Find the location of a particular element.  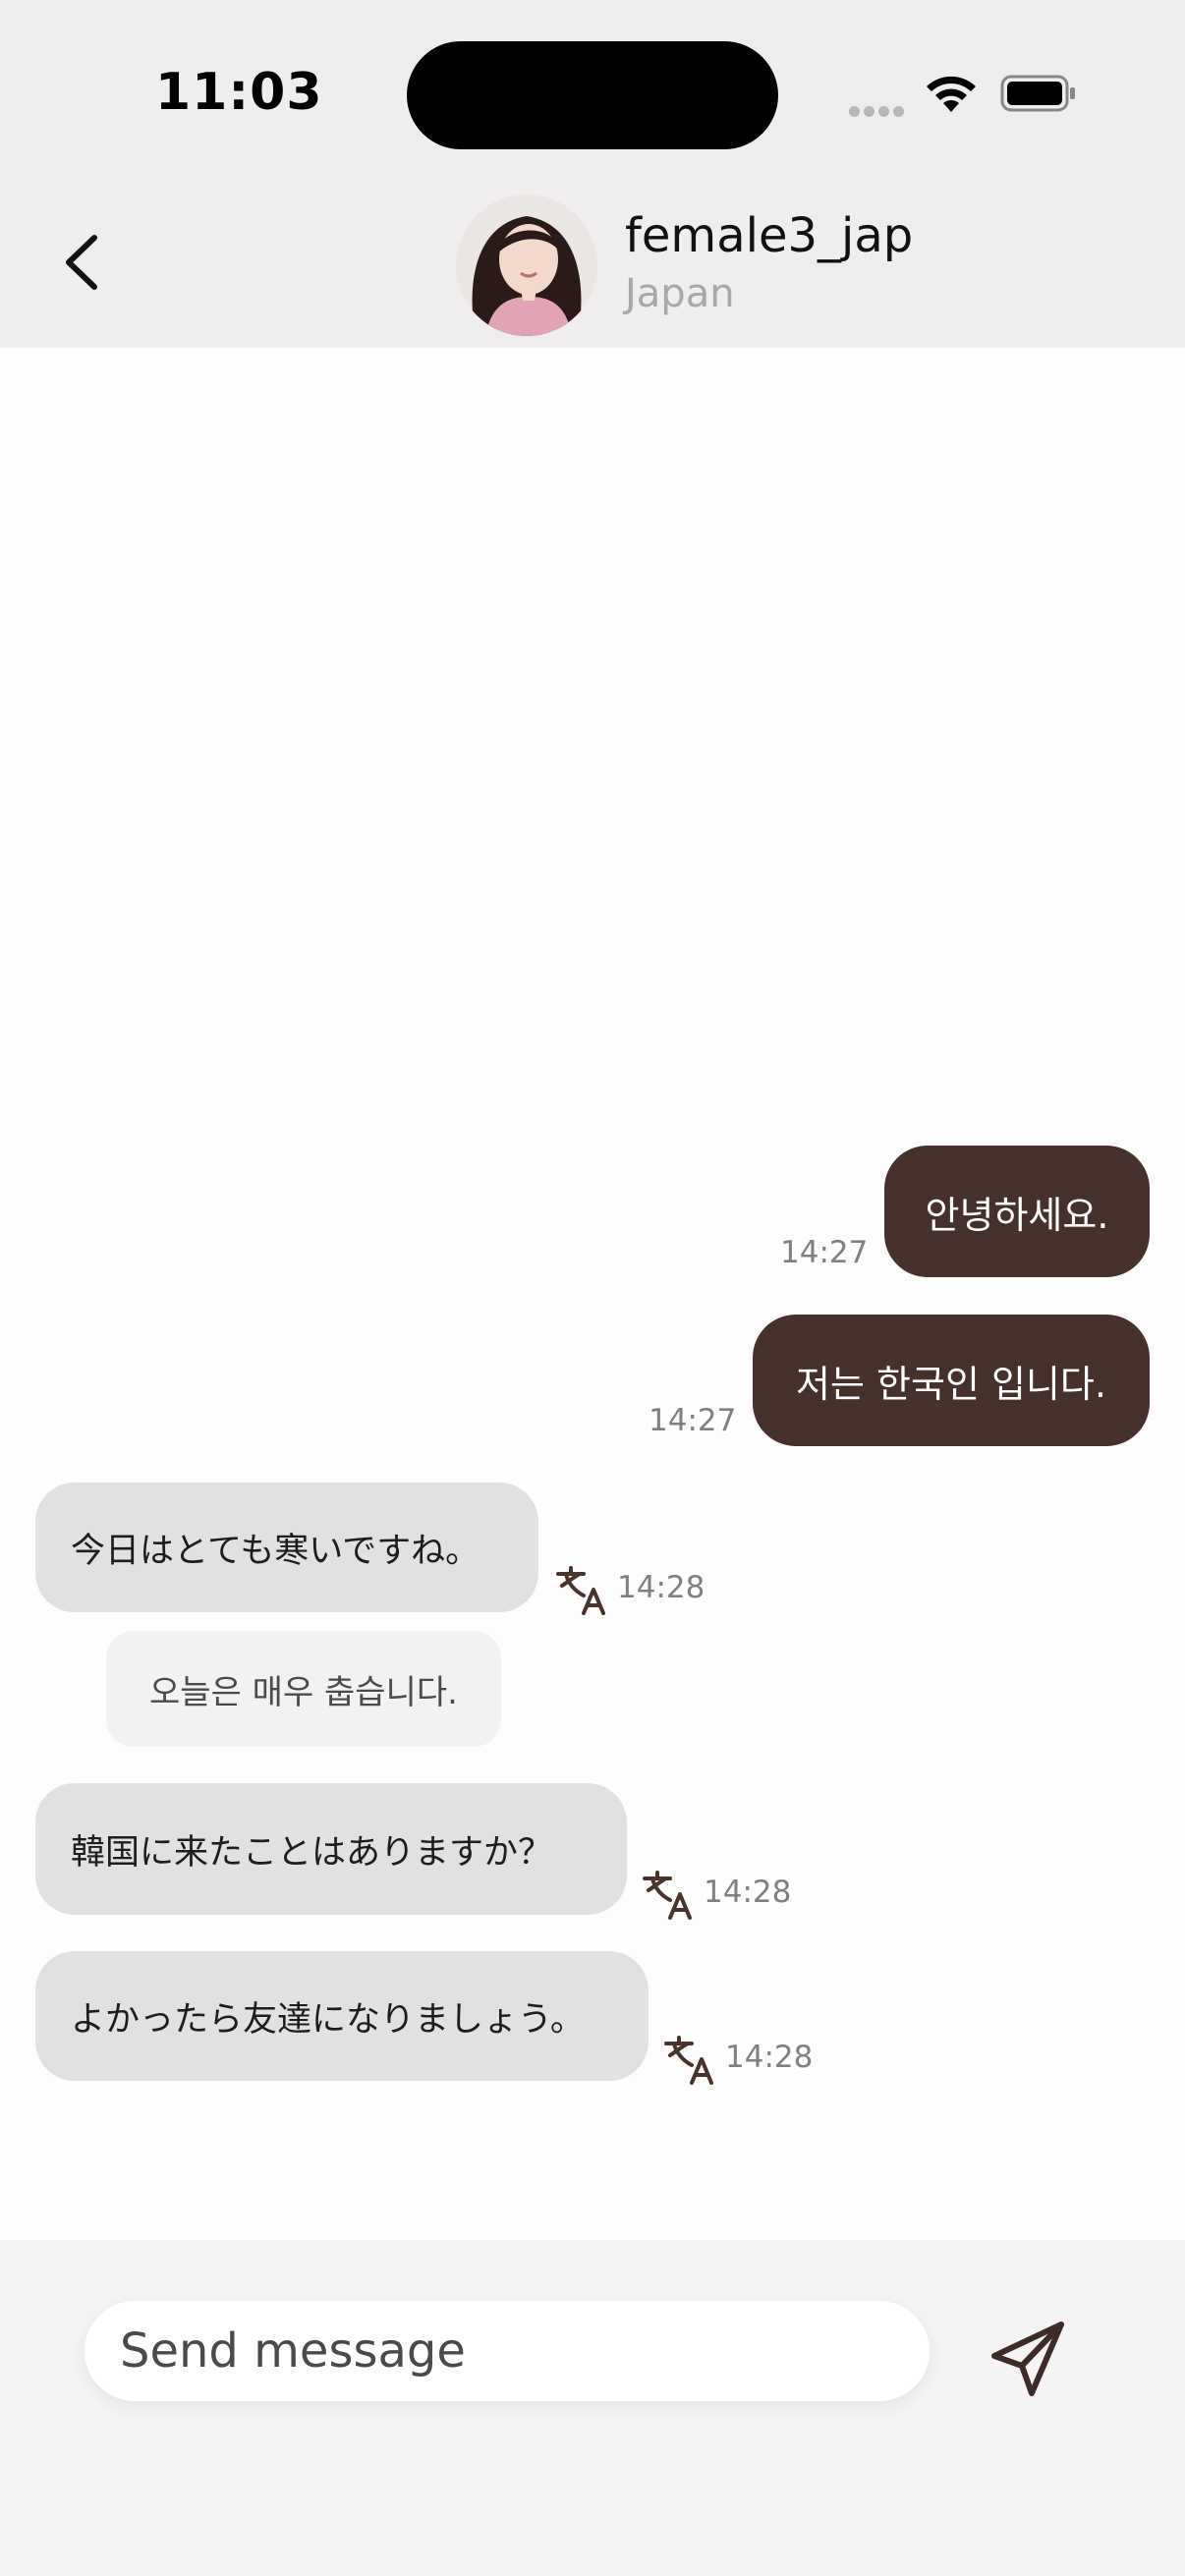

top-bar: 11:03 female3_jap Japan is located at coordinates (592, 174).